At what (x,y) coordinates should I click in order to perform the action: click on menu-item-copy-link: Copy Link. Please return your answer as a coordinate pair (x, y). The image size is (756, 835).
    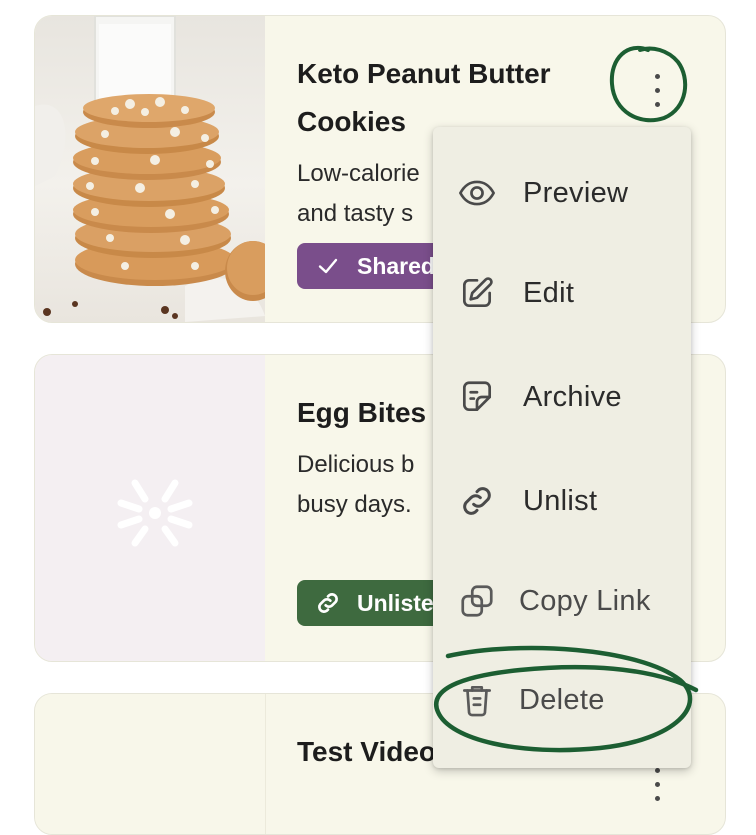
    Looking at the image, I should click on (562, 601).